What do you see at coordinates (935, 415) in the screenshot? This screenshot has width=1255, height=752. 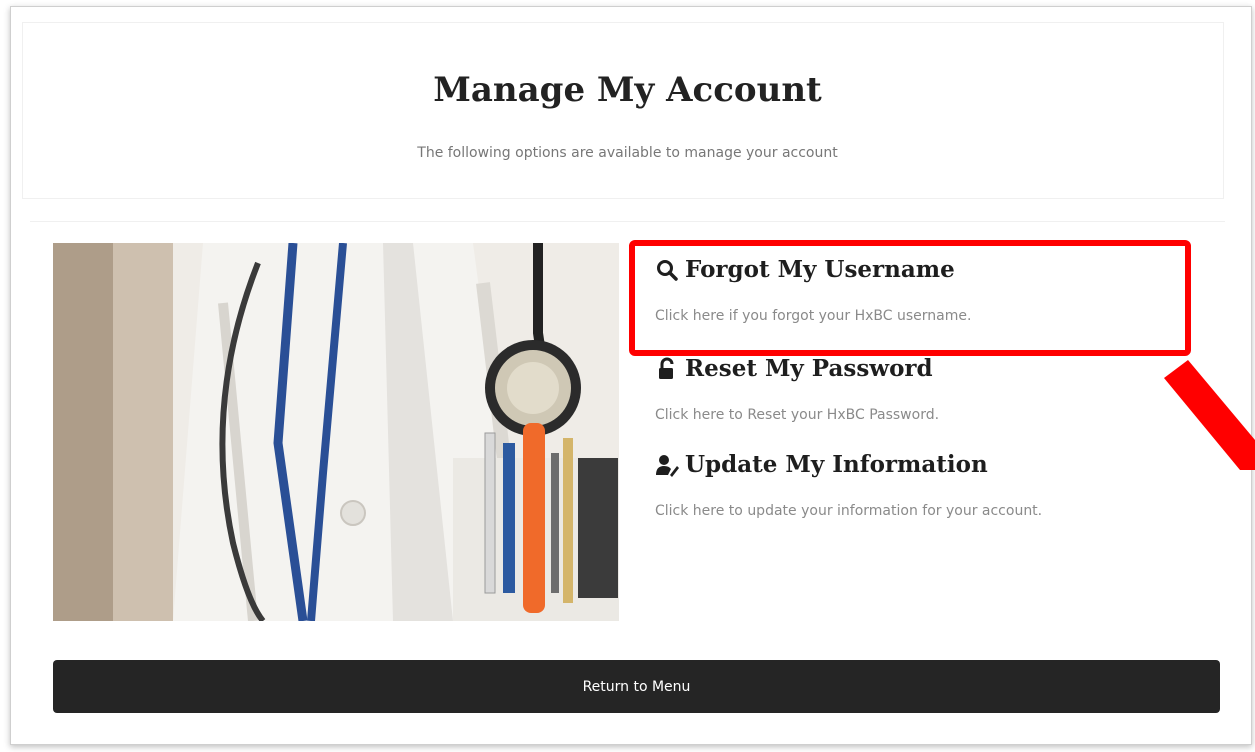 I see `reset-password-description: Click here to Reset your HxBC Password.` at bounding box center [935, 415].